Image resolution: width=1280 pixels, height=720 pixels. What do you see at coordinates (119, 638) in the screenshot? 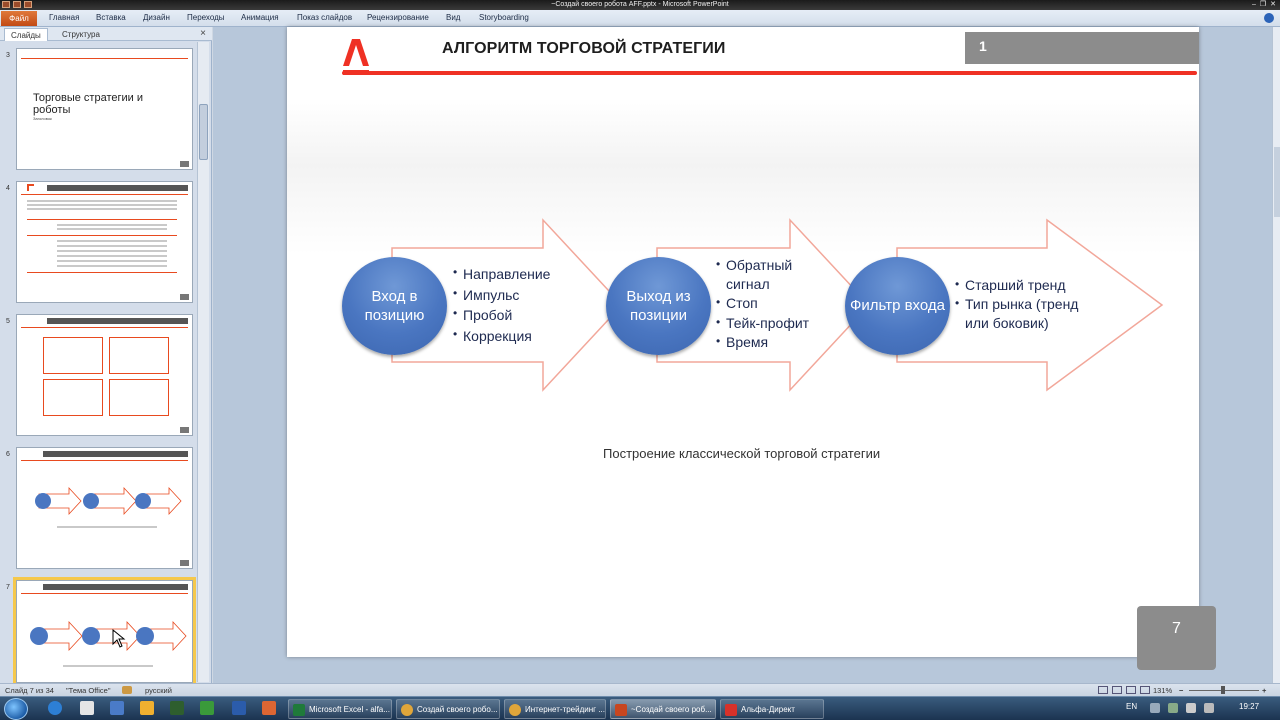
I see `mouse-cursor-icon` at bounding box center [119, 638].